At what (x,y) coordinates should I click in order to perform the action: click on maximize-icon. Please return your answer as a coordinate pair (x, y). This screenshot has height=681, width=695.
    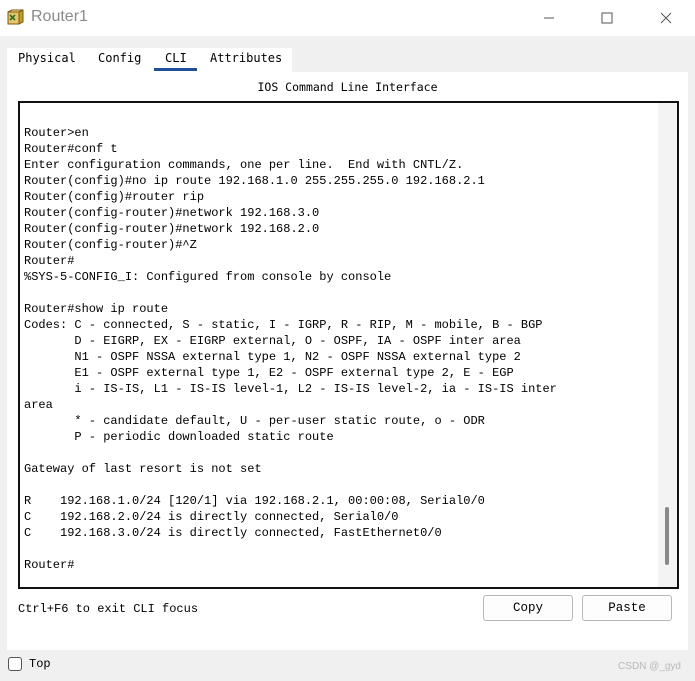
    Looking at the image, I should click on (607, 18).